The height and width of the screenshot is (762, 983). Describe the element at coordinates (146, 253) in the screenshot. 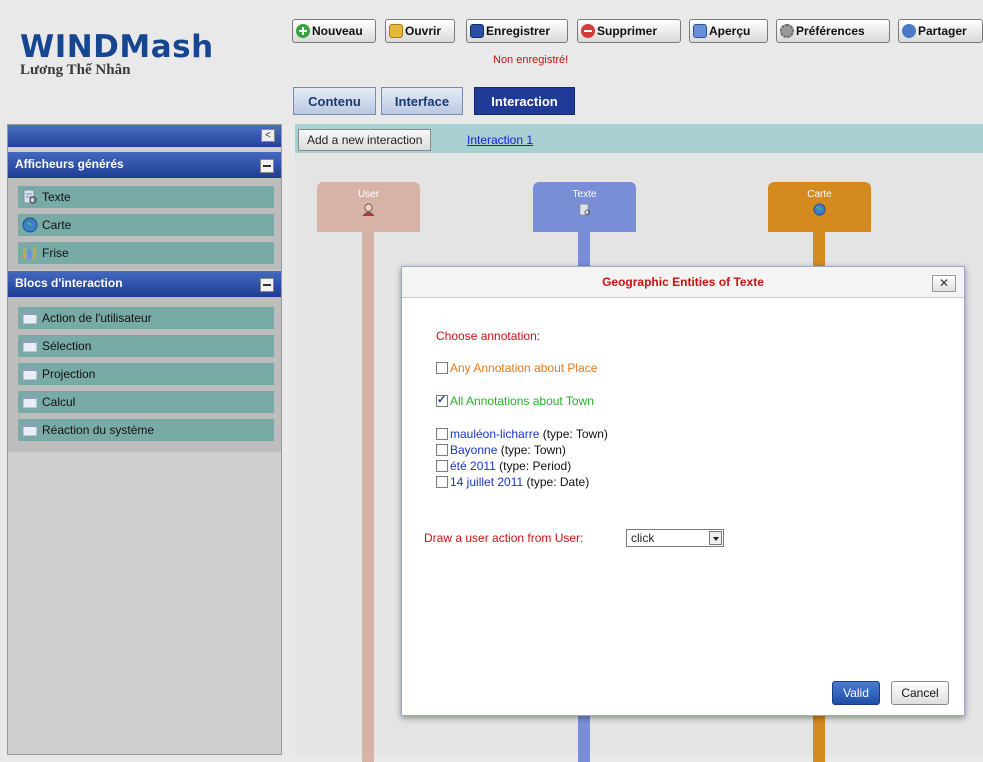

I see `sidebar-item-frise: Frise` at that location.